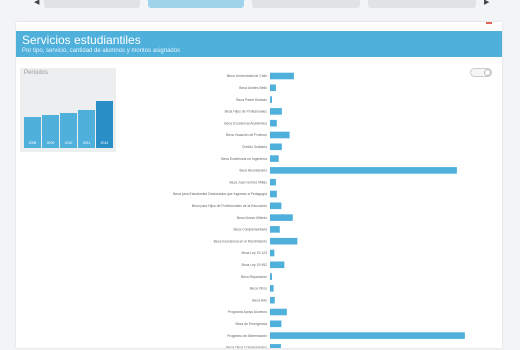 The width and height of the screenshot is (520, 350). What do you see at coordinates (247, 135) in the screenshot?
I see `category-label: Beca Vocación de Profesor` at bounding box center [247, 135].